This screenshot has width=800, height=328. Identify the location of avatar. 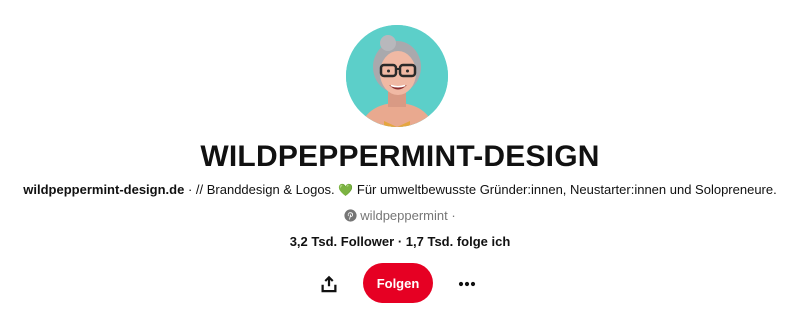
(397, 76).